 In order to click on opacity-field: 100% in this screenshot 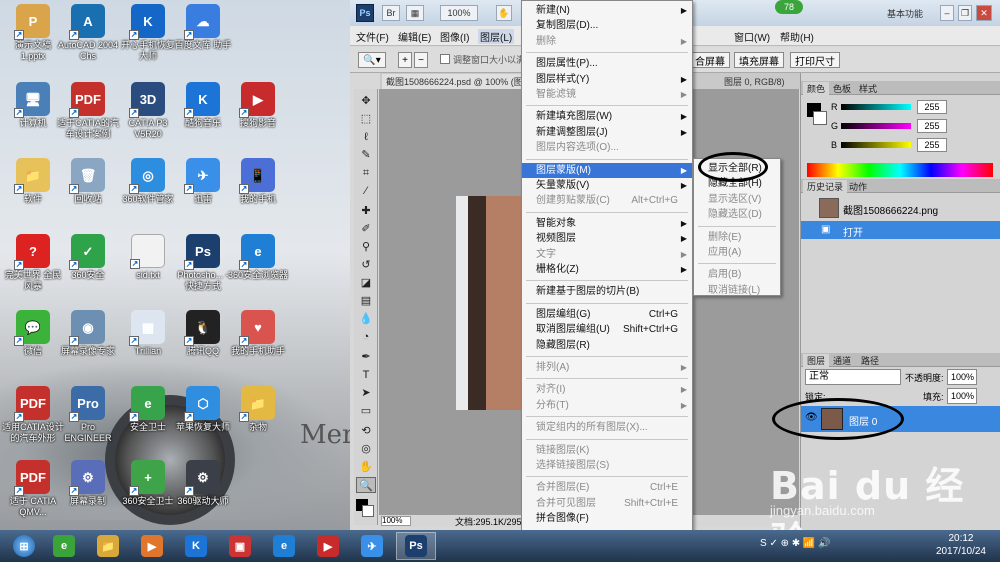, I will do `click(962, 377)`.